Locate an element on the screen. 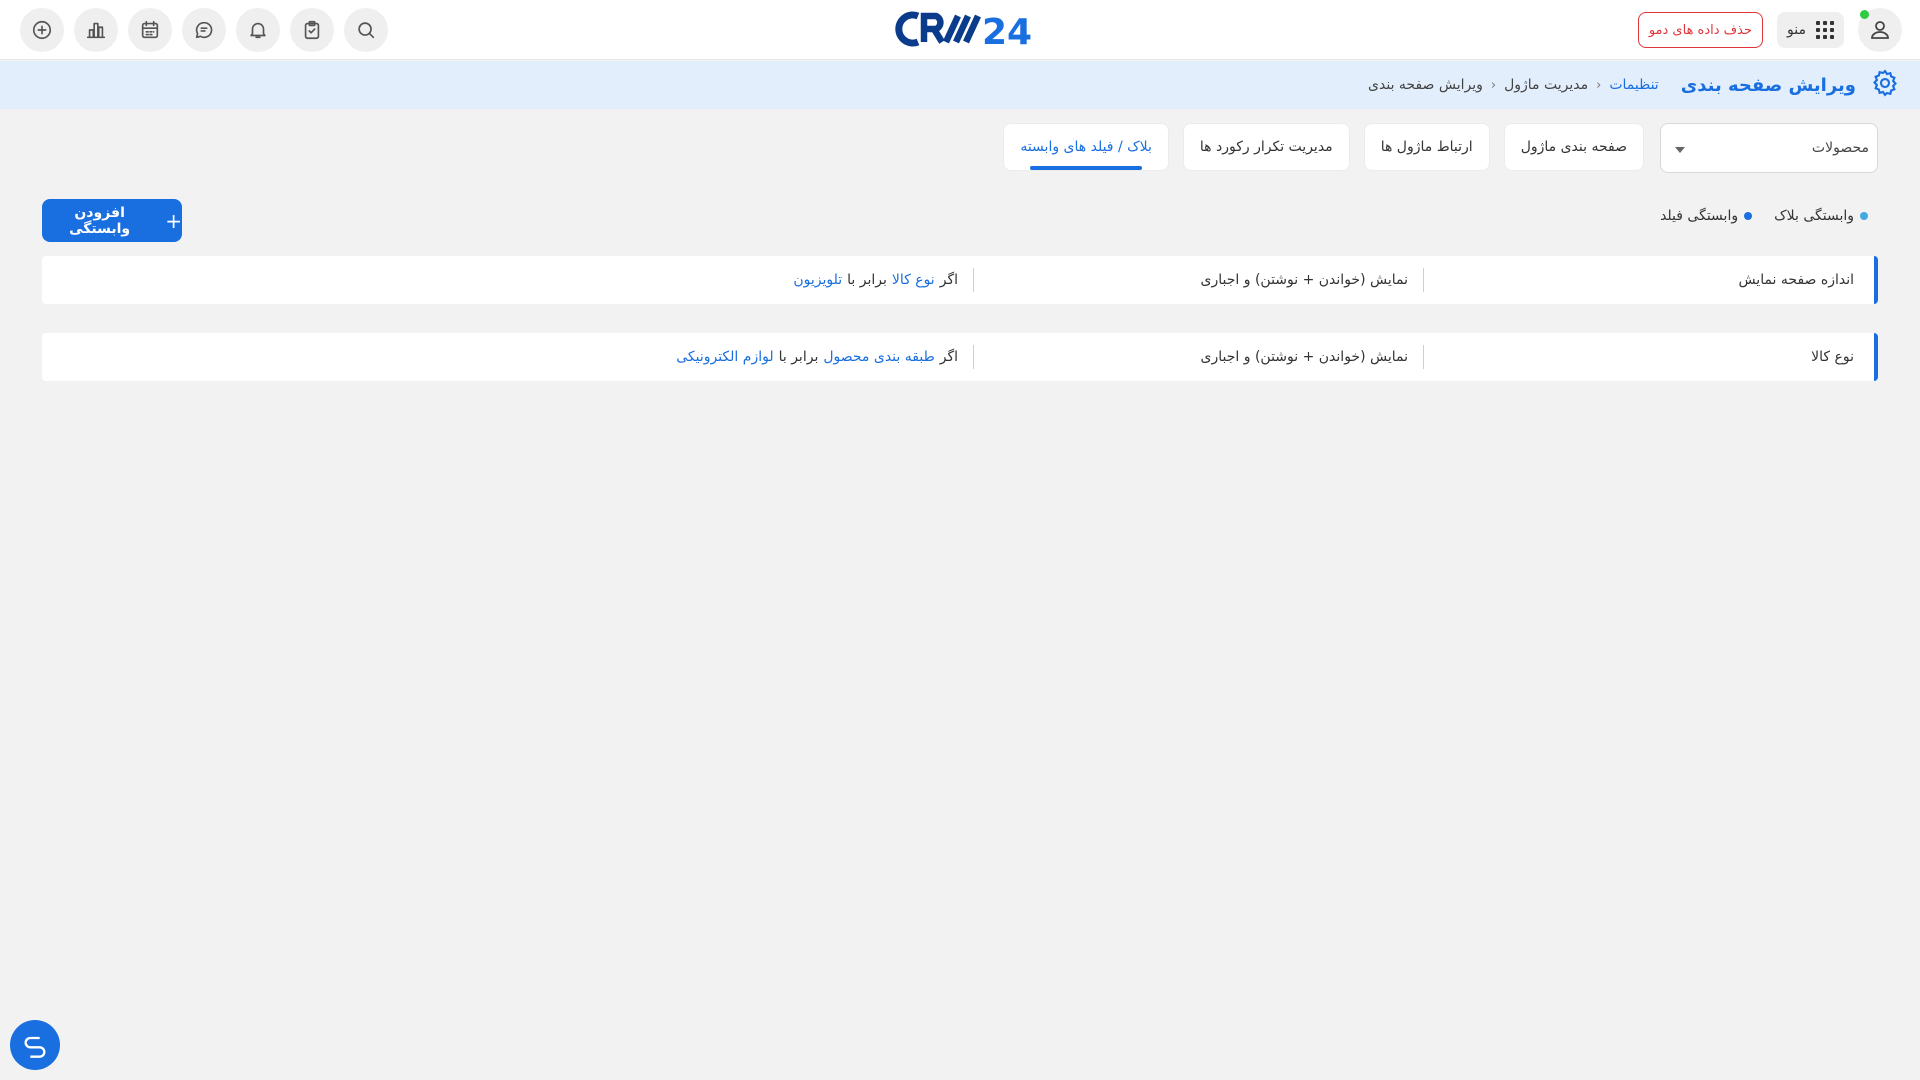 This screenshot has height=1080, width=1920. support-chat-button is located at coordinates (35, 1045).